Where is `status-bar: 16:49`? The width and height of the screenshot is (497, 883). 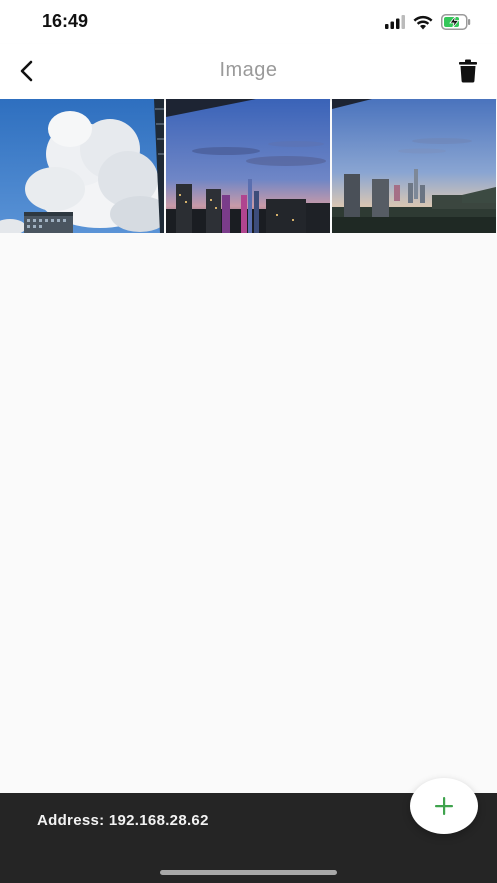 status-bar: 16:49 is located at coordinates (248, 22).